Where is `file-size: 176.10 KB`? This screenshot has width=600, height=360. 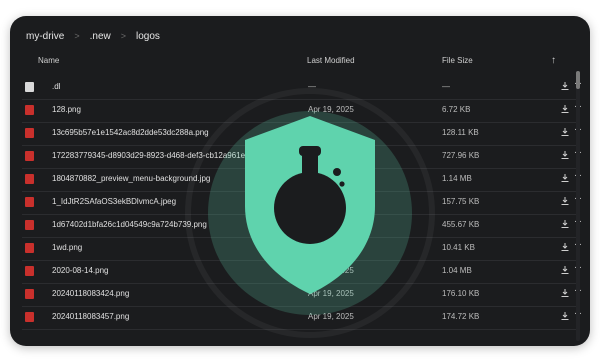
file-size: 176.10 KB is located at coordinates (461, 293).